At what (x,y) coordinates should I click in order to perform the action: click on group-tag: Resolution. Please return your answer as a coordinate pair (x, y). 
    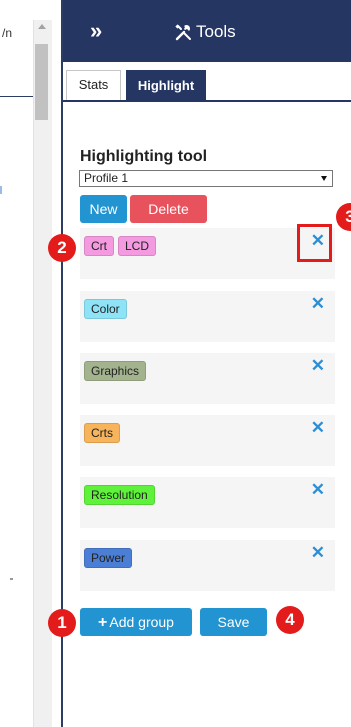
    Looking at the image, I should click on (119, 495).